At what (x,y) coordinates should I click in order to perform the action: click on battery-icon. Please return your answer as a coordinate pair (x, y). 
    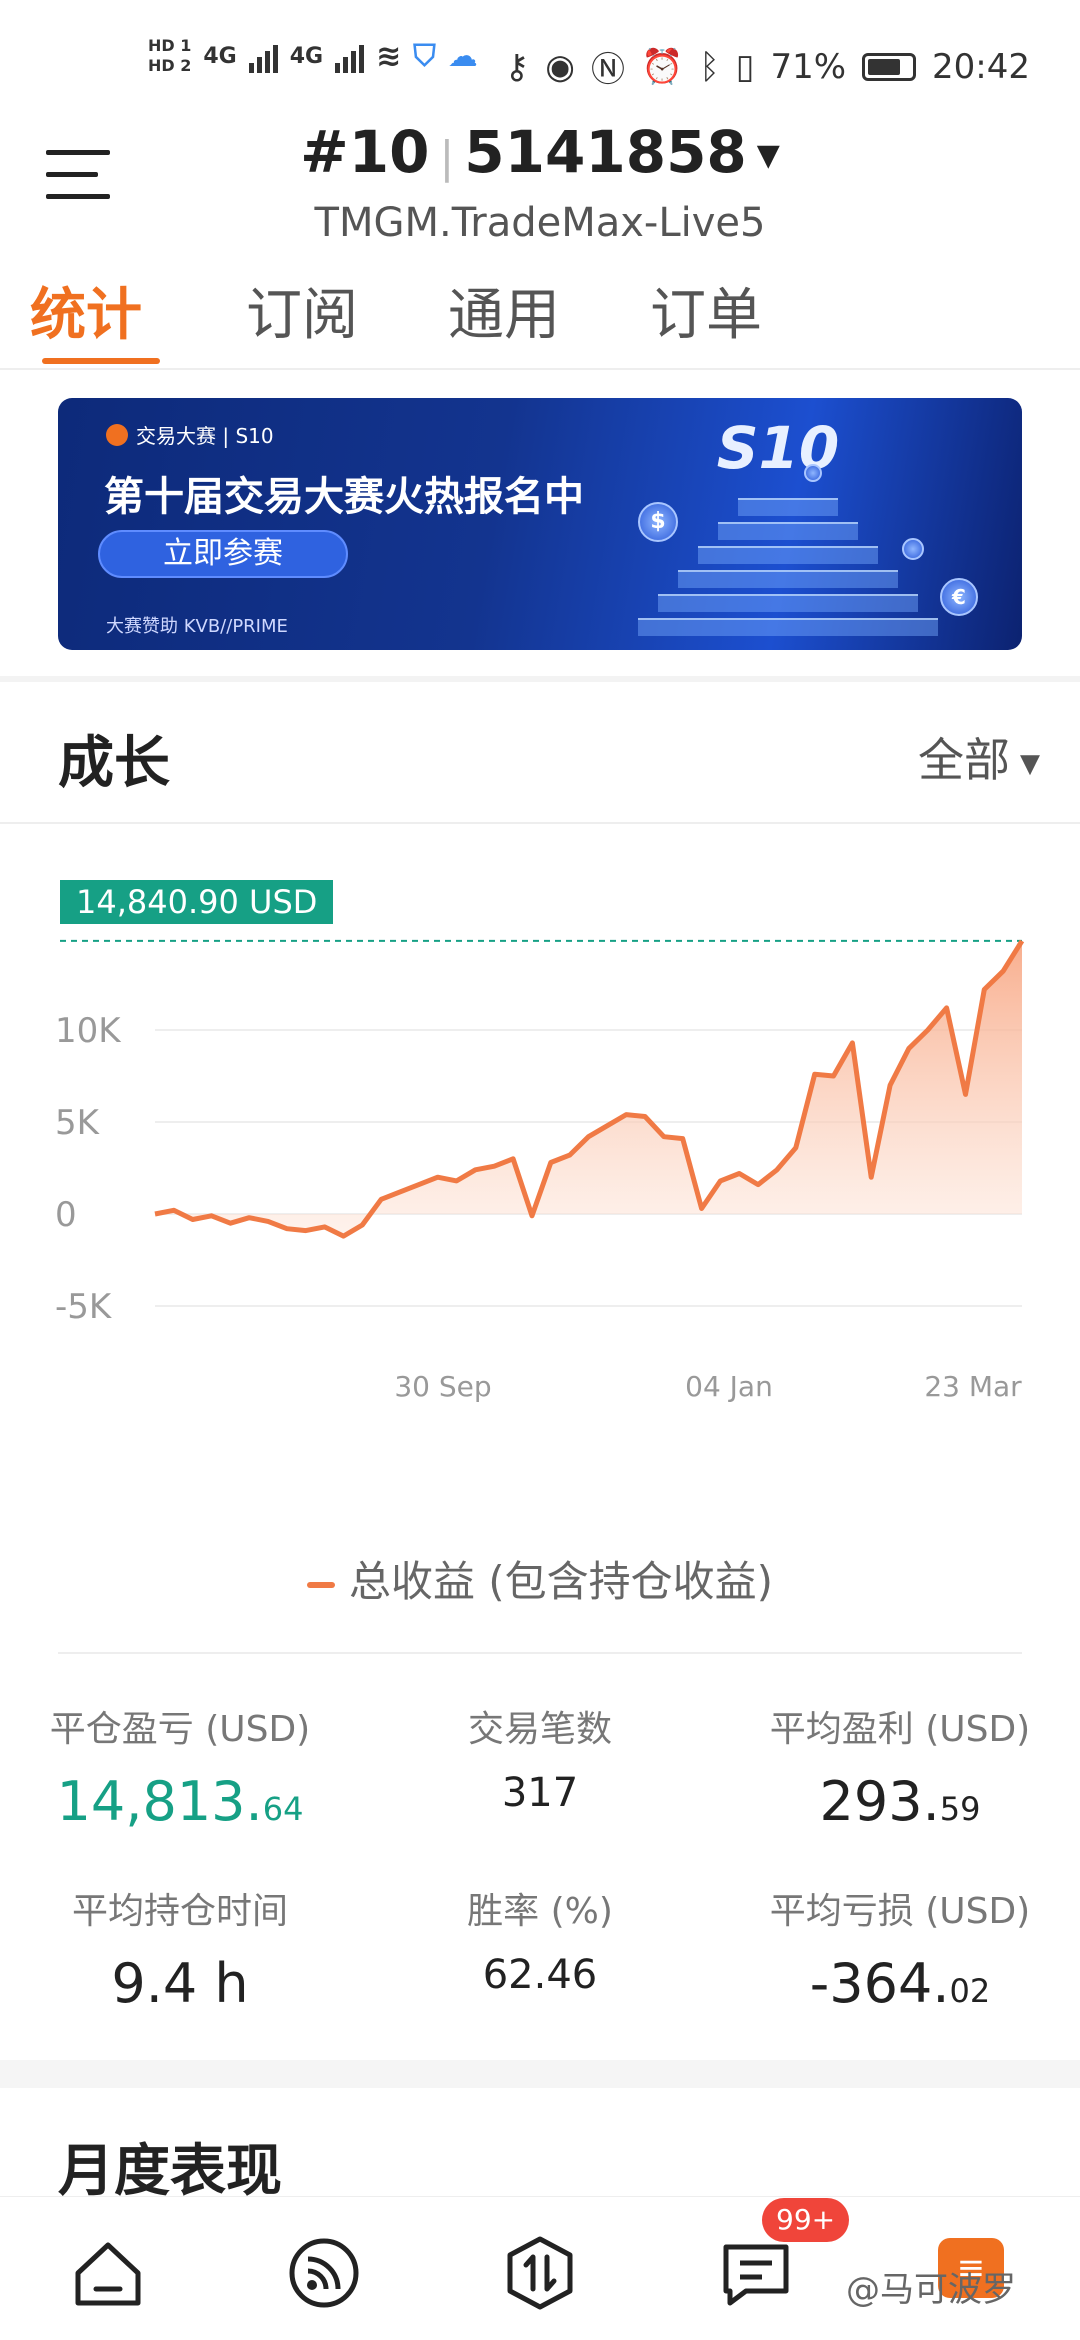
    Looking at the image, I should click on (889, 66).